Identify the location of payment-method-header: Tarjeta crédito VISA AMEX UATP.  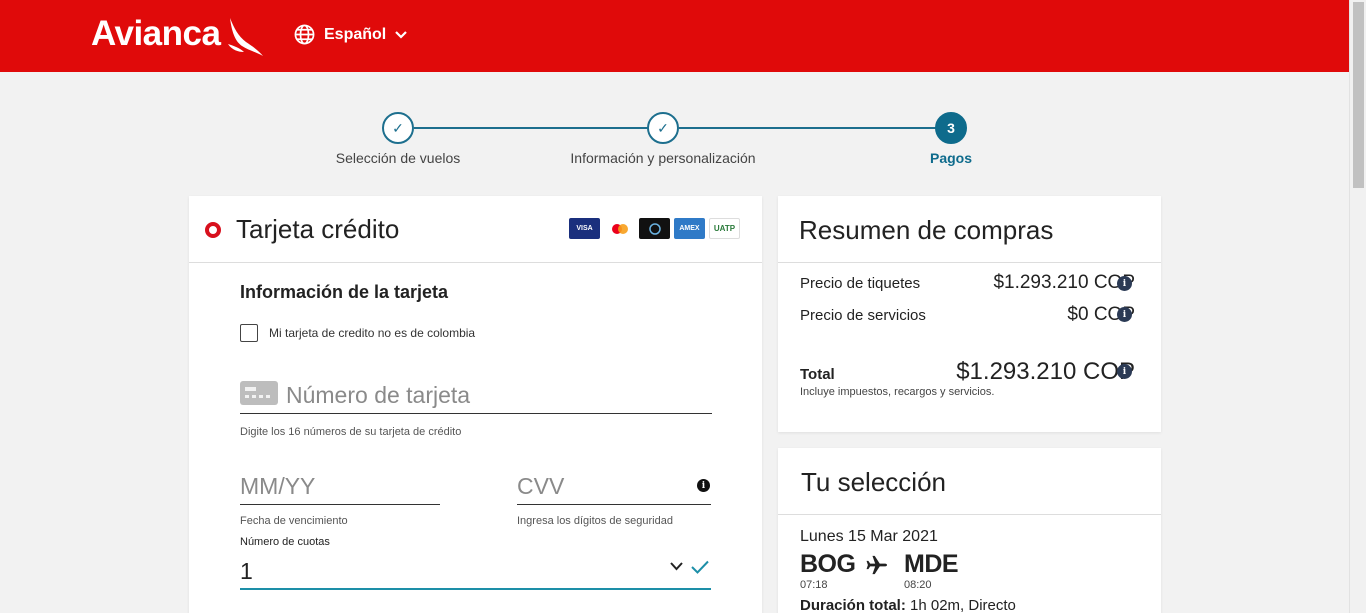
(475, 229).